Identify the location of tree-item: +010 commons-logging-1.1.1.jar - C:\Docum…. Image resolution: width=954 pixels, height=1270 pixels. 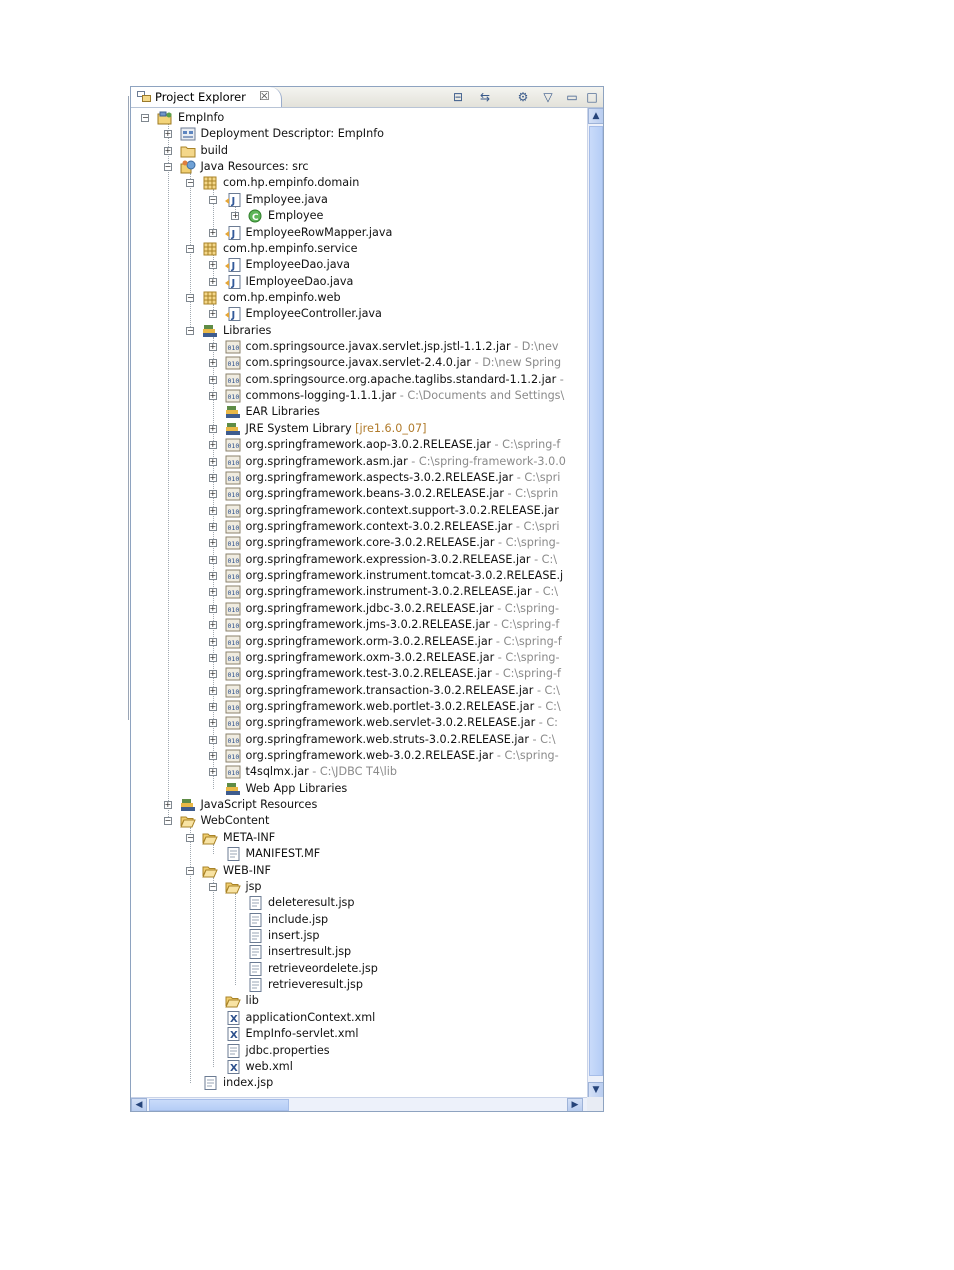
(358, 396).